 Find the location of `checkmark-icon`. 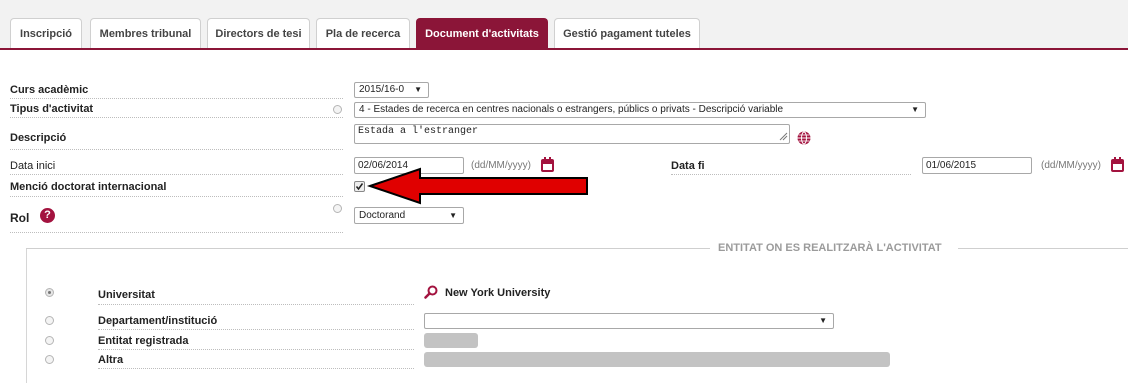

checkmark-icon is located at coordinates (359, 187).